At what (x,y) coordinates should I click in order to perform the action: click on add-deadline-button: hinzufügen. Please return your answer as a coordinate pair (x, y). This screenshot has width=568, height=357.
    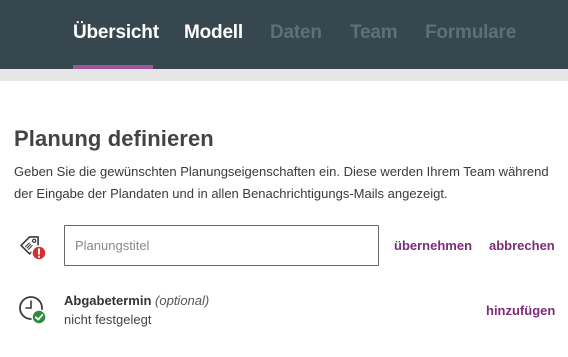
    Looking at the image, I should click on (520, 310).